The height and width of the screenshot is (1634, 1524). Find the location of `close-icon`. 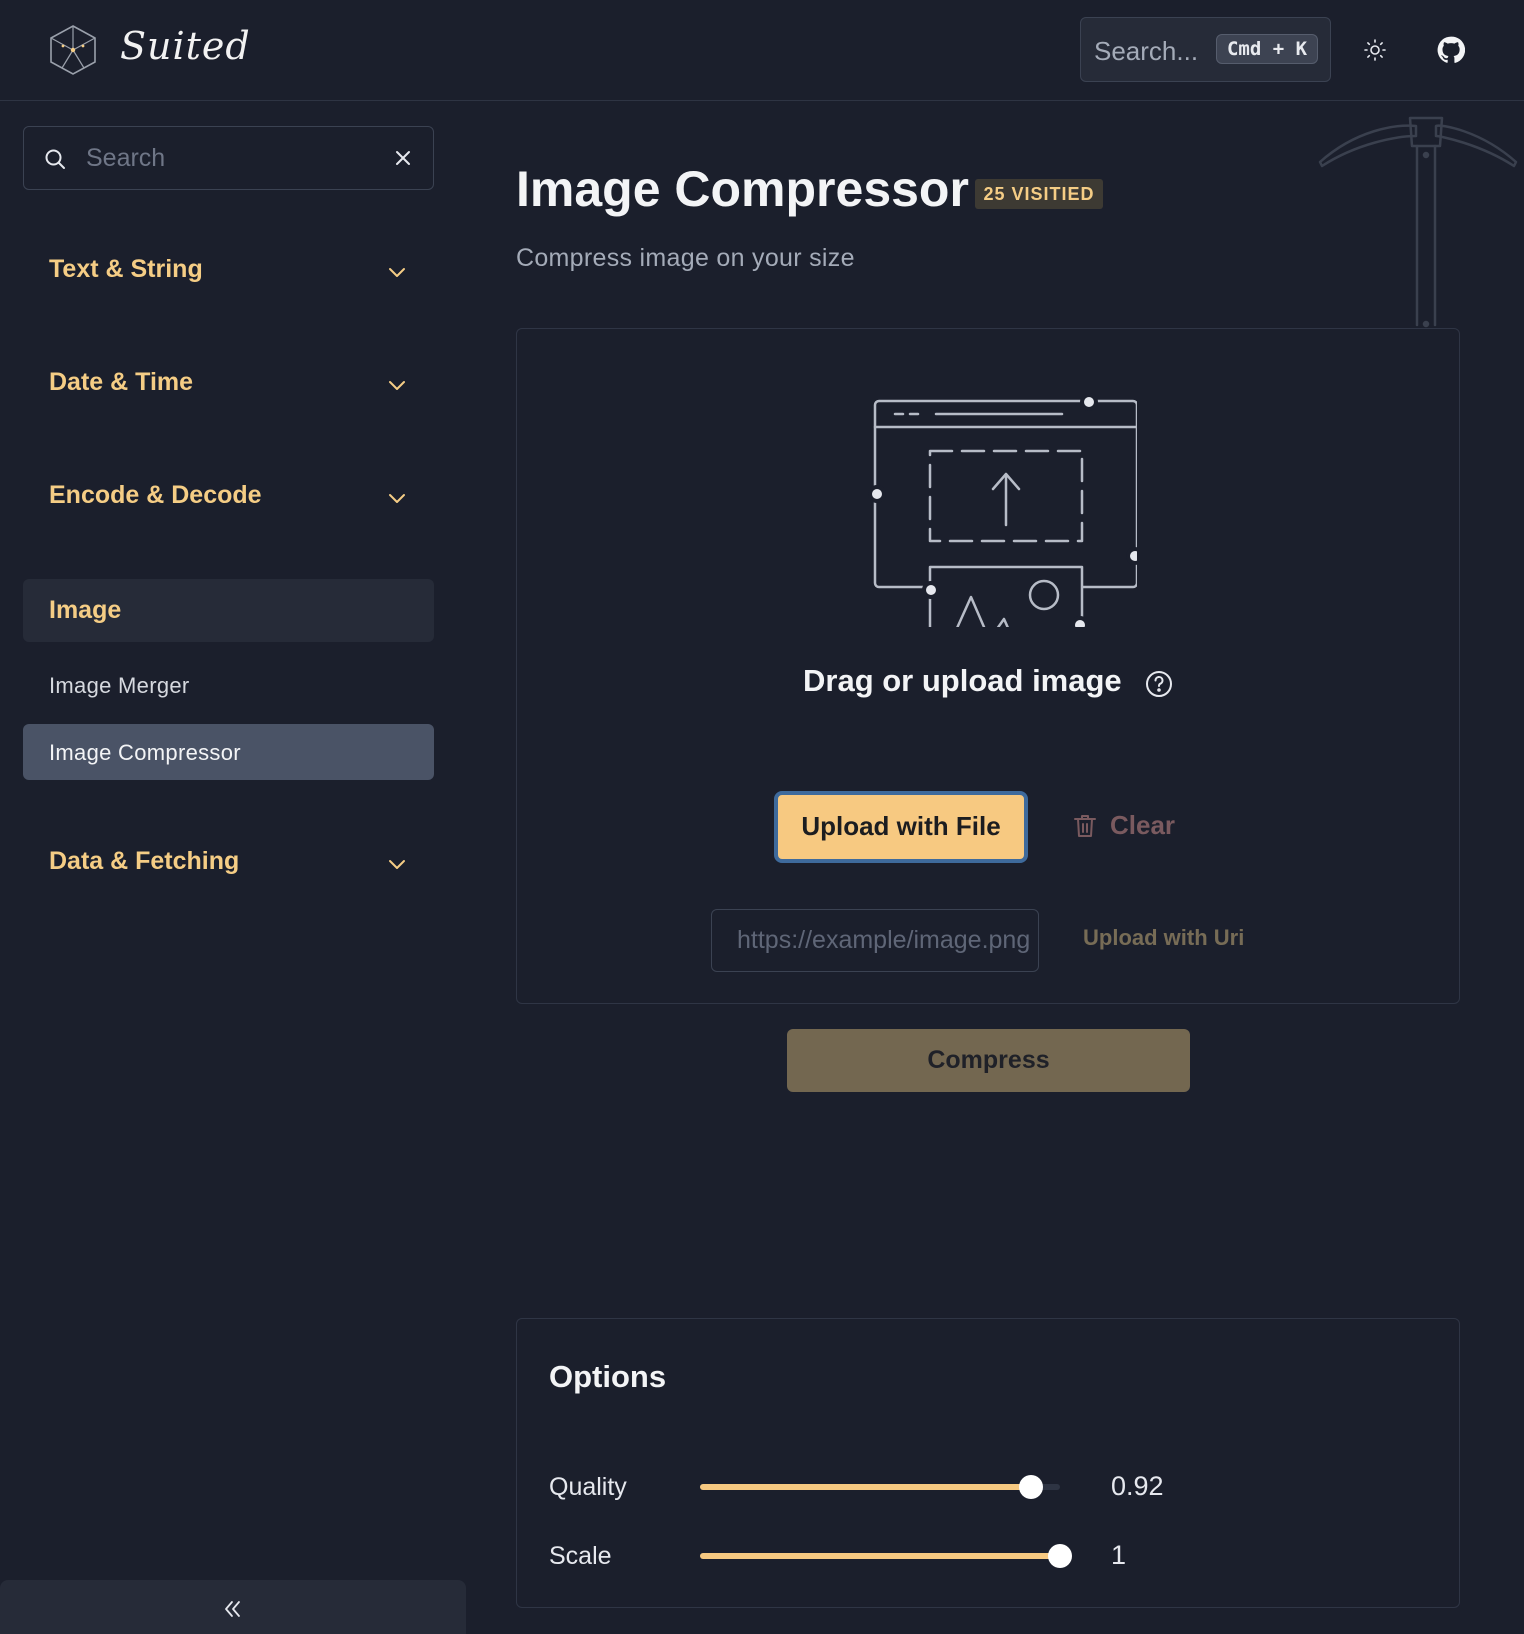

close-icon is located at coordinates (403, 158).